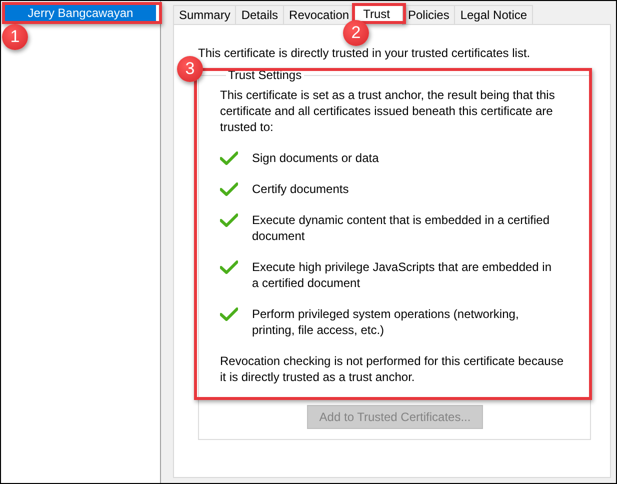 This screenshot has height=484, width=617. Describe the element at coordinates (401, 228) in the screenshot. I see `trust-item-text: Execute dynamic content that is embedded in a certified document` at that location.